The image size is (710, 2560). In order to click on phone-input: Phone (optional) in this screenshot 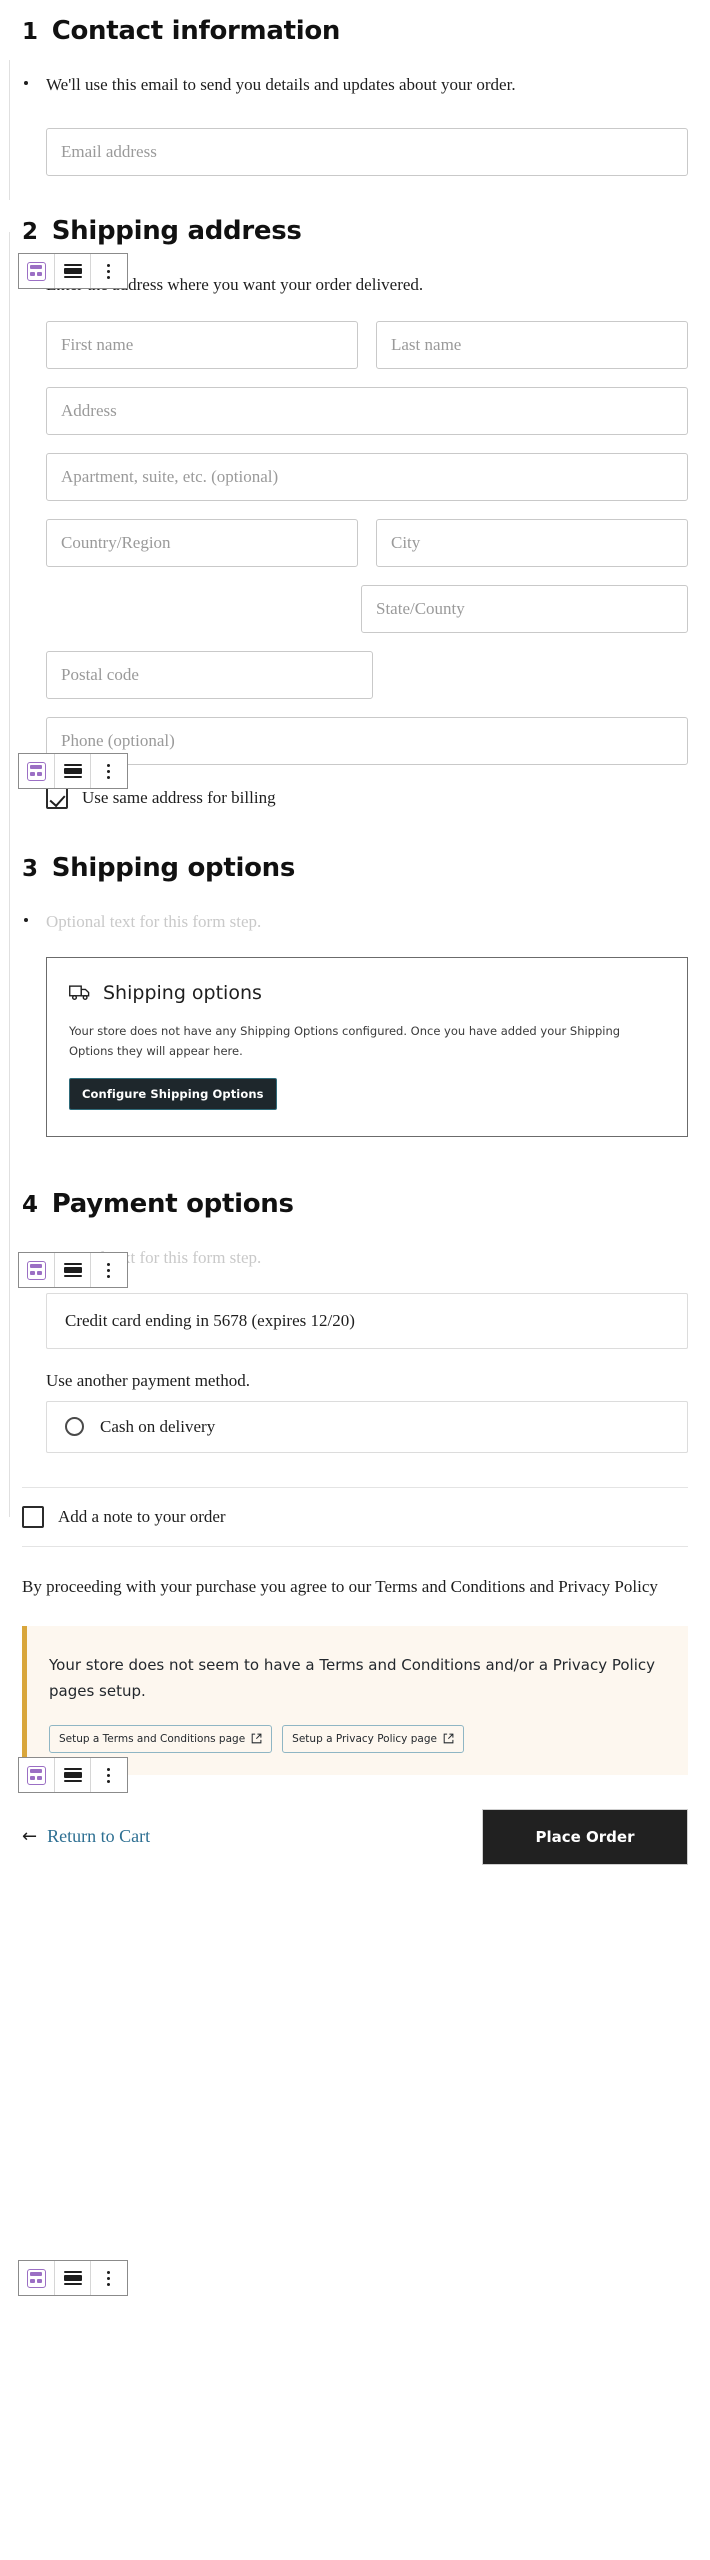, I will do `click(367, 740)`.